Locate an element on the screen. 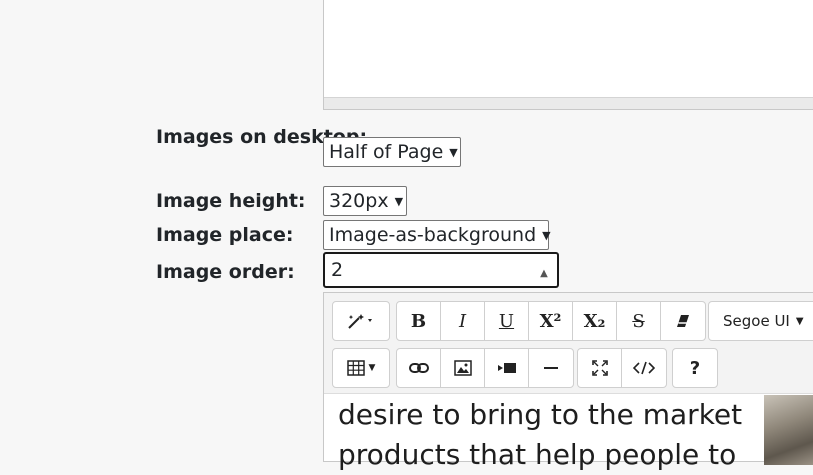 The height and width of the screenshot is (475, 813). image-height-select: 320px ▼ is located at coordinates (365, 201).